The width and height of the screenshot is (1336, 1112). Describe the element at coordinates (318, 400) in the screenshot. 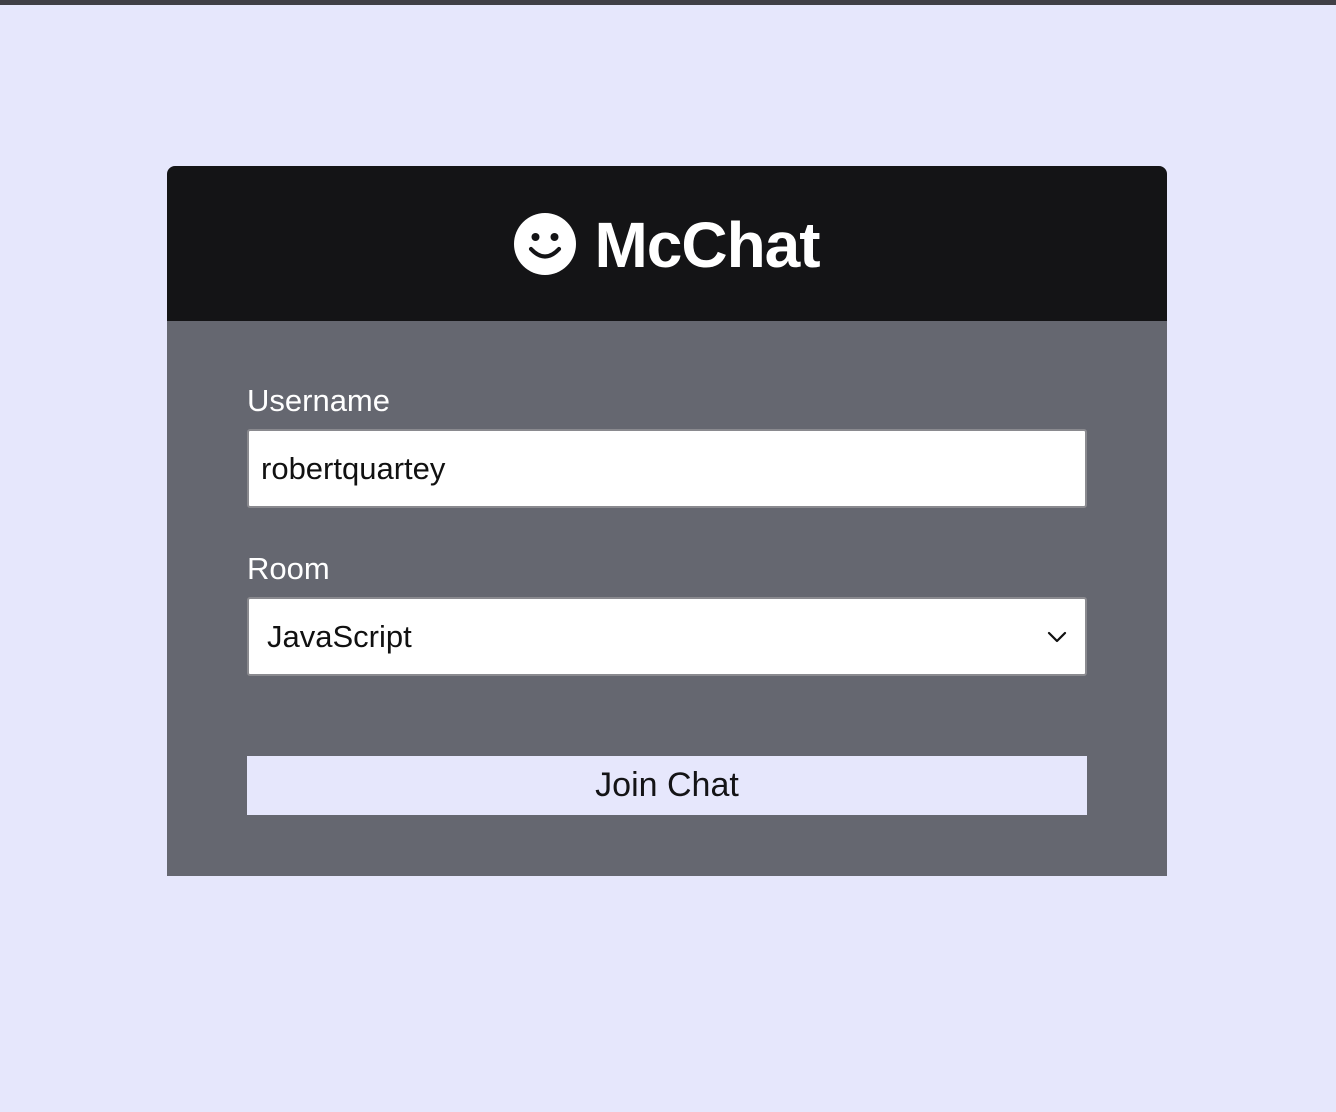

I see `username-label: Username` at that location.